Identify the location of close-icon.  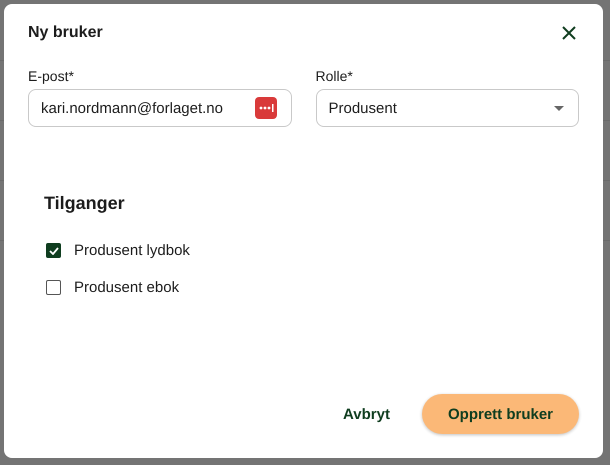
(569, 33).